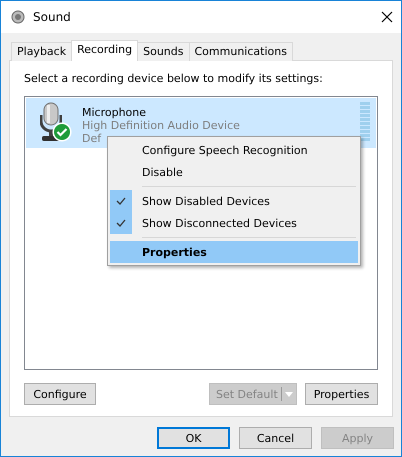  What do you see at coordinates (289, 394) in the screenshot?
I see `caret-icon` at bounding box center [289, 394].